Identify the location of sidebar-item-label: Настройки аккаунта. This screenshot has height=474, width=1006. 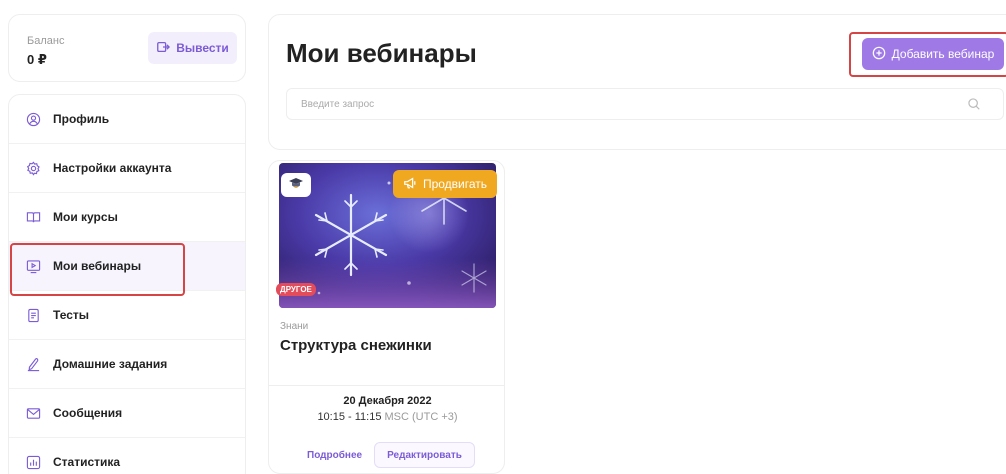
(112, 168).